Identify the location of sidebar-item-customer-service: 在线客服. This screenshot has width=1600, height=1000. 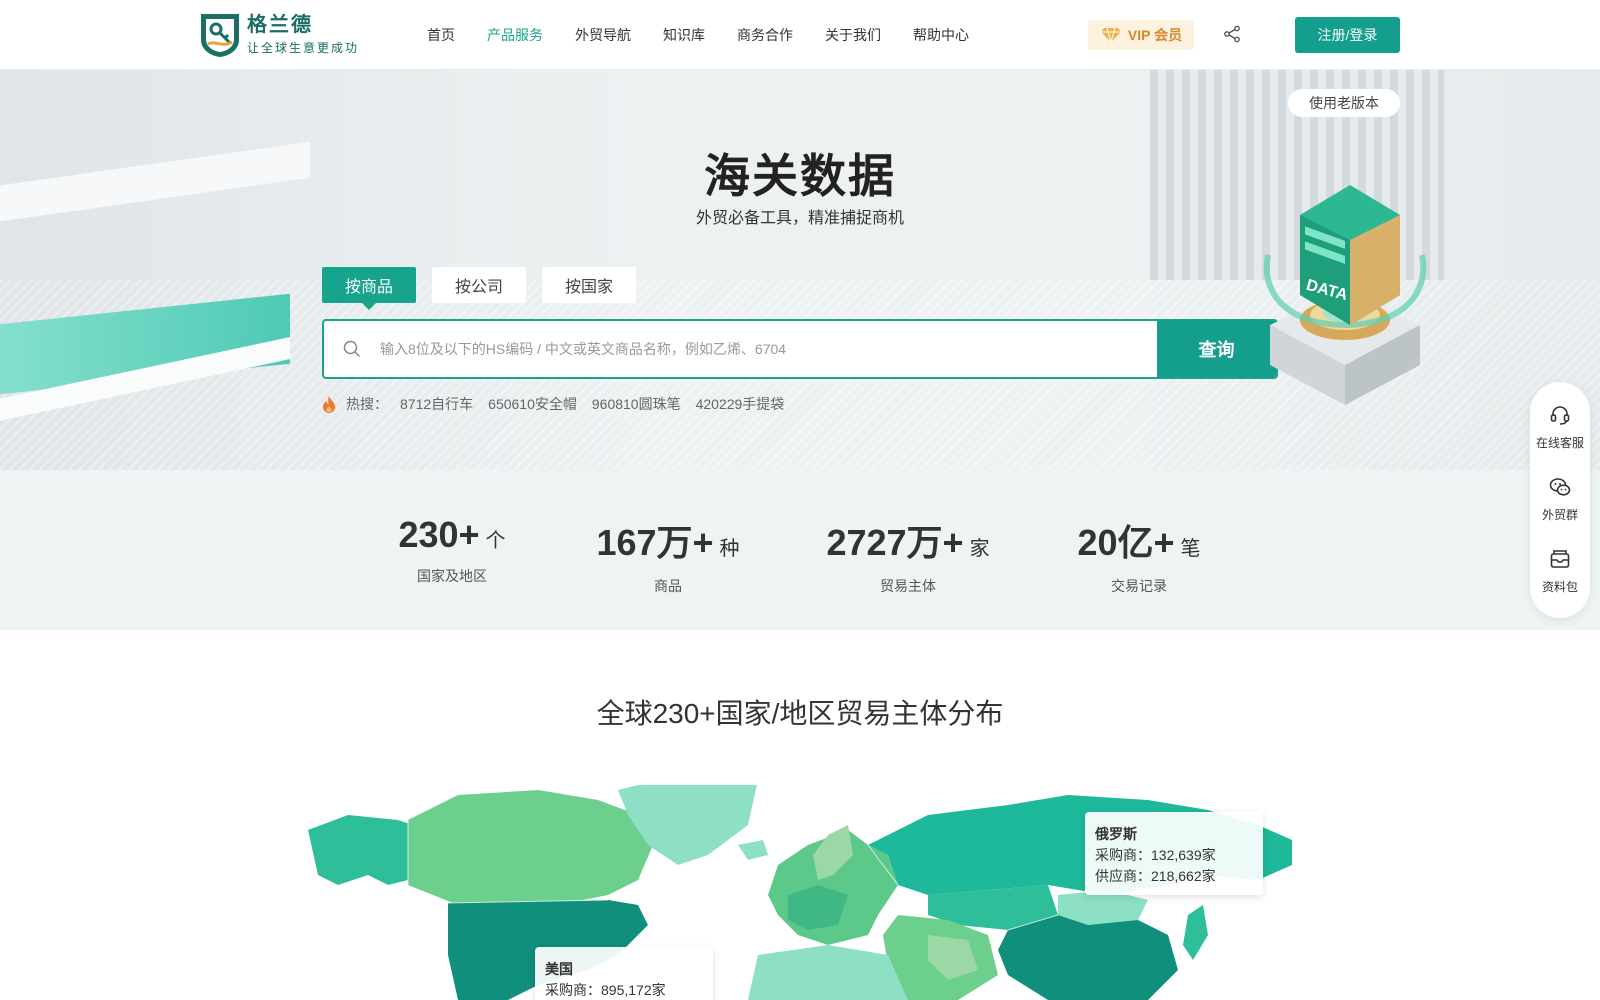
(1560, 427).